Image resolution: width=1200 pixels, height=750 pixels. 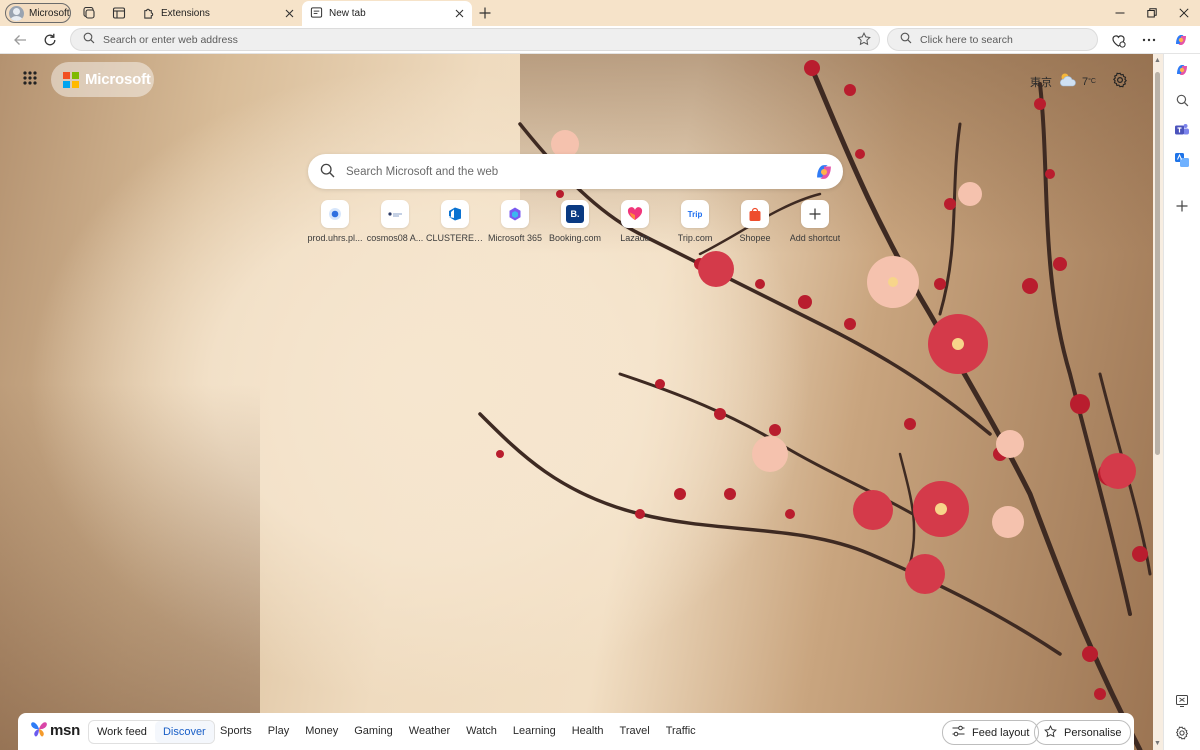 I want to click on tab-extensions: Extensions, so click(x=218, y=13).